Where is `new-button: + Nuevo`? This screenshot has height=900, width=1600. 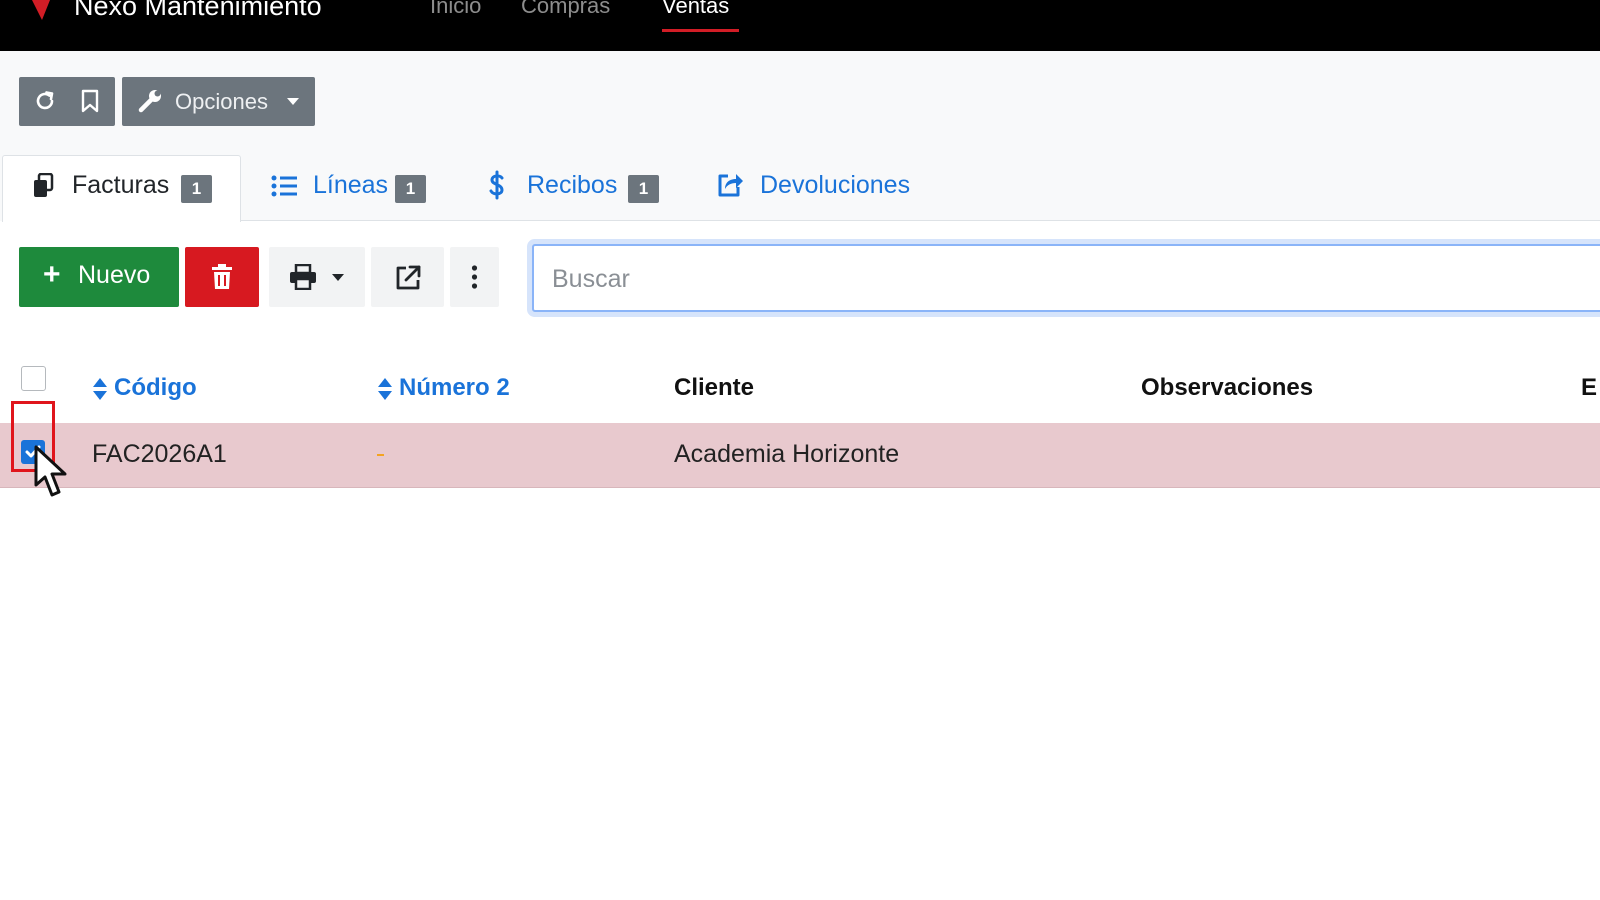
new-button: + Nuevo is located at coordinates (99, 277).